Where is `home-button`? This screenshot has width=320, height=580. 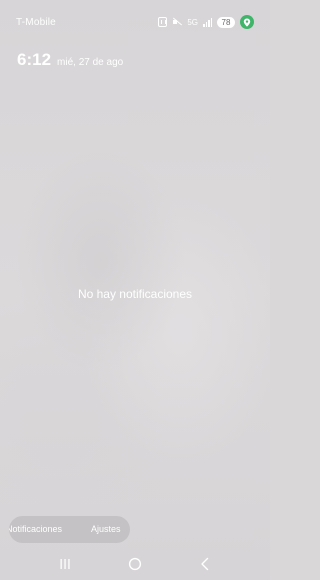
home-button is located at coordinates (135, 564).